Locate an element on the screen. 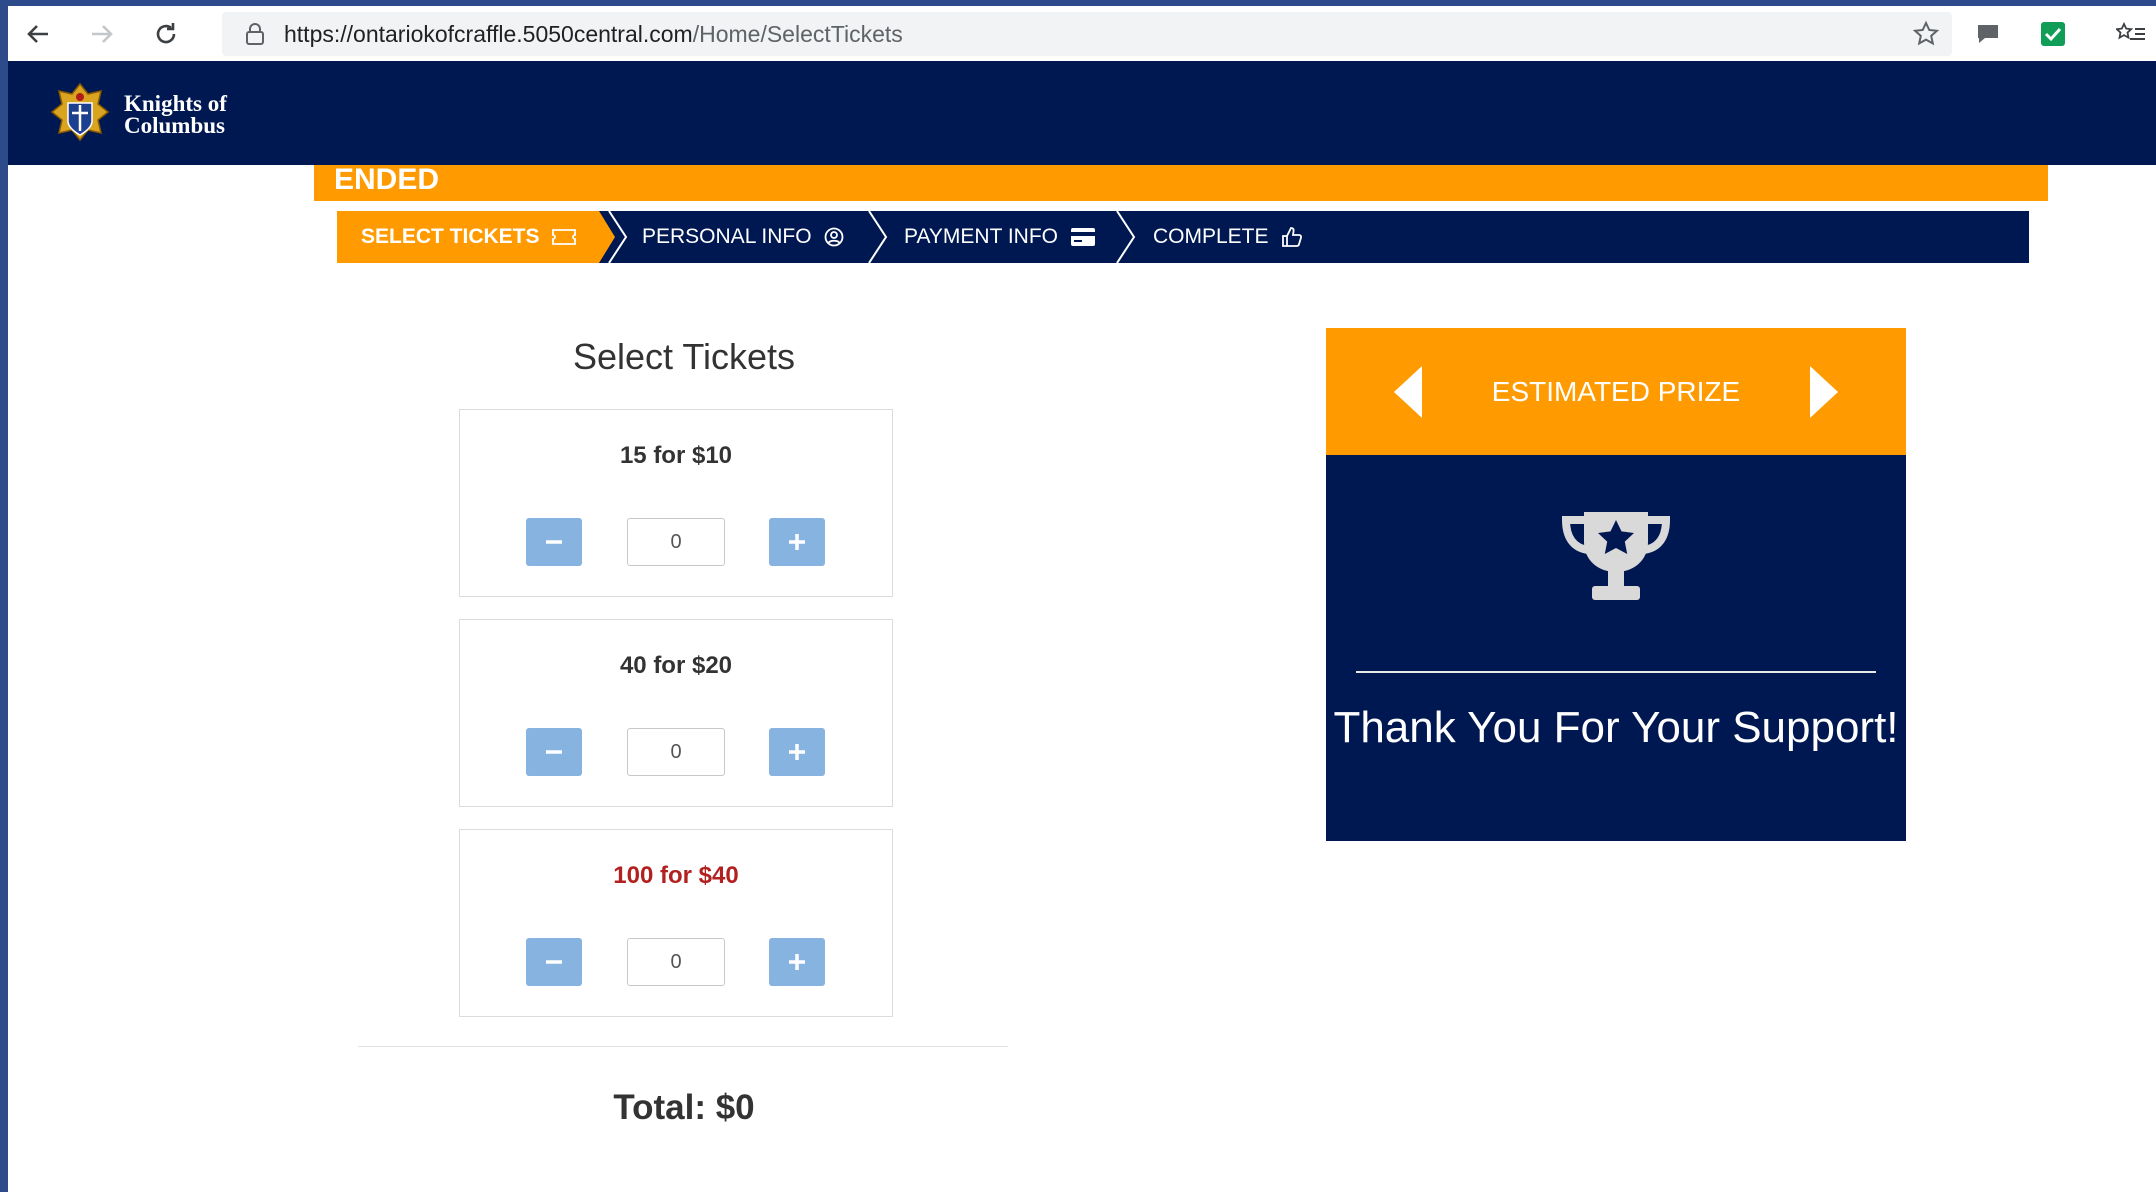 Image resolution: width=2156 pixels, height=1192 pixels. knights-of-columbus-emblem-icon is located at coordinates (80, 112).